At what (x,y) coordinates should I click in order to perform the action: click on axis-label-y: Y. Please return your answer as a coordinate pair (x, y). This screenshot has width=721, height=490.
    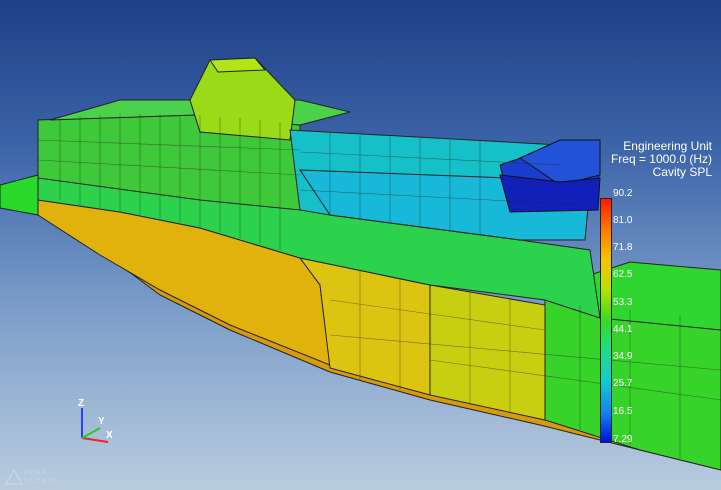
    Looking at the image, I should click on (101, 421).